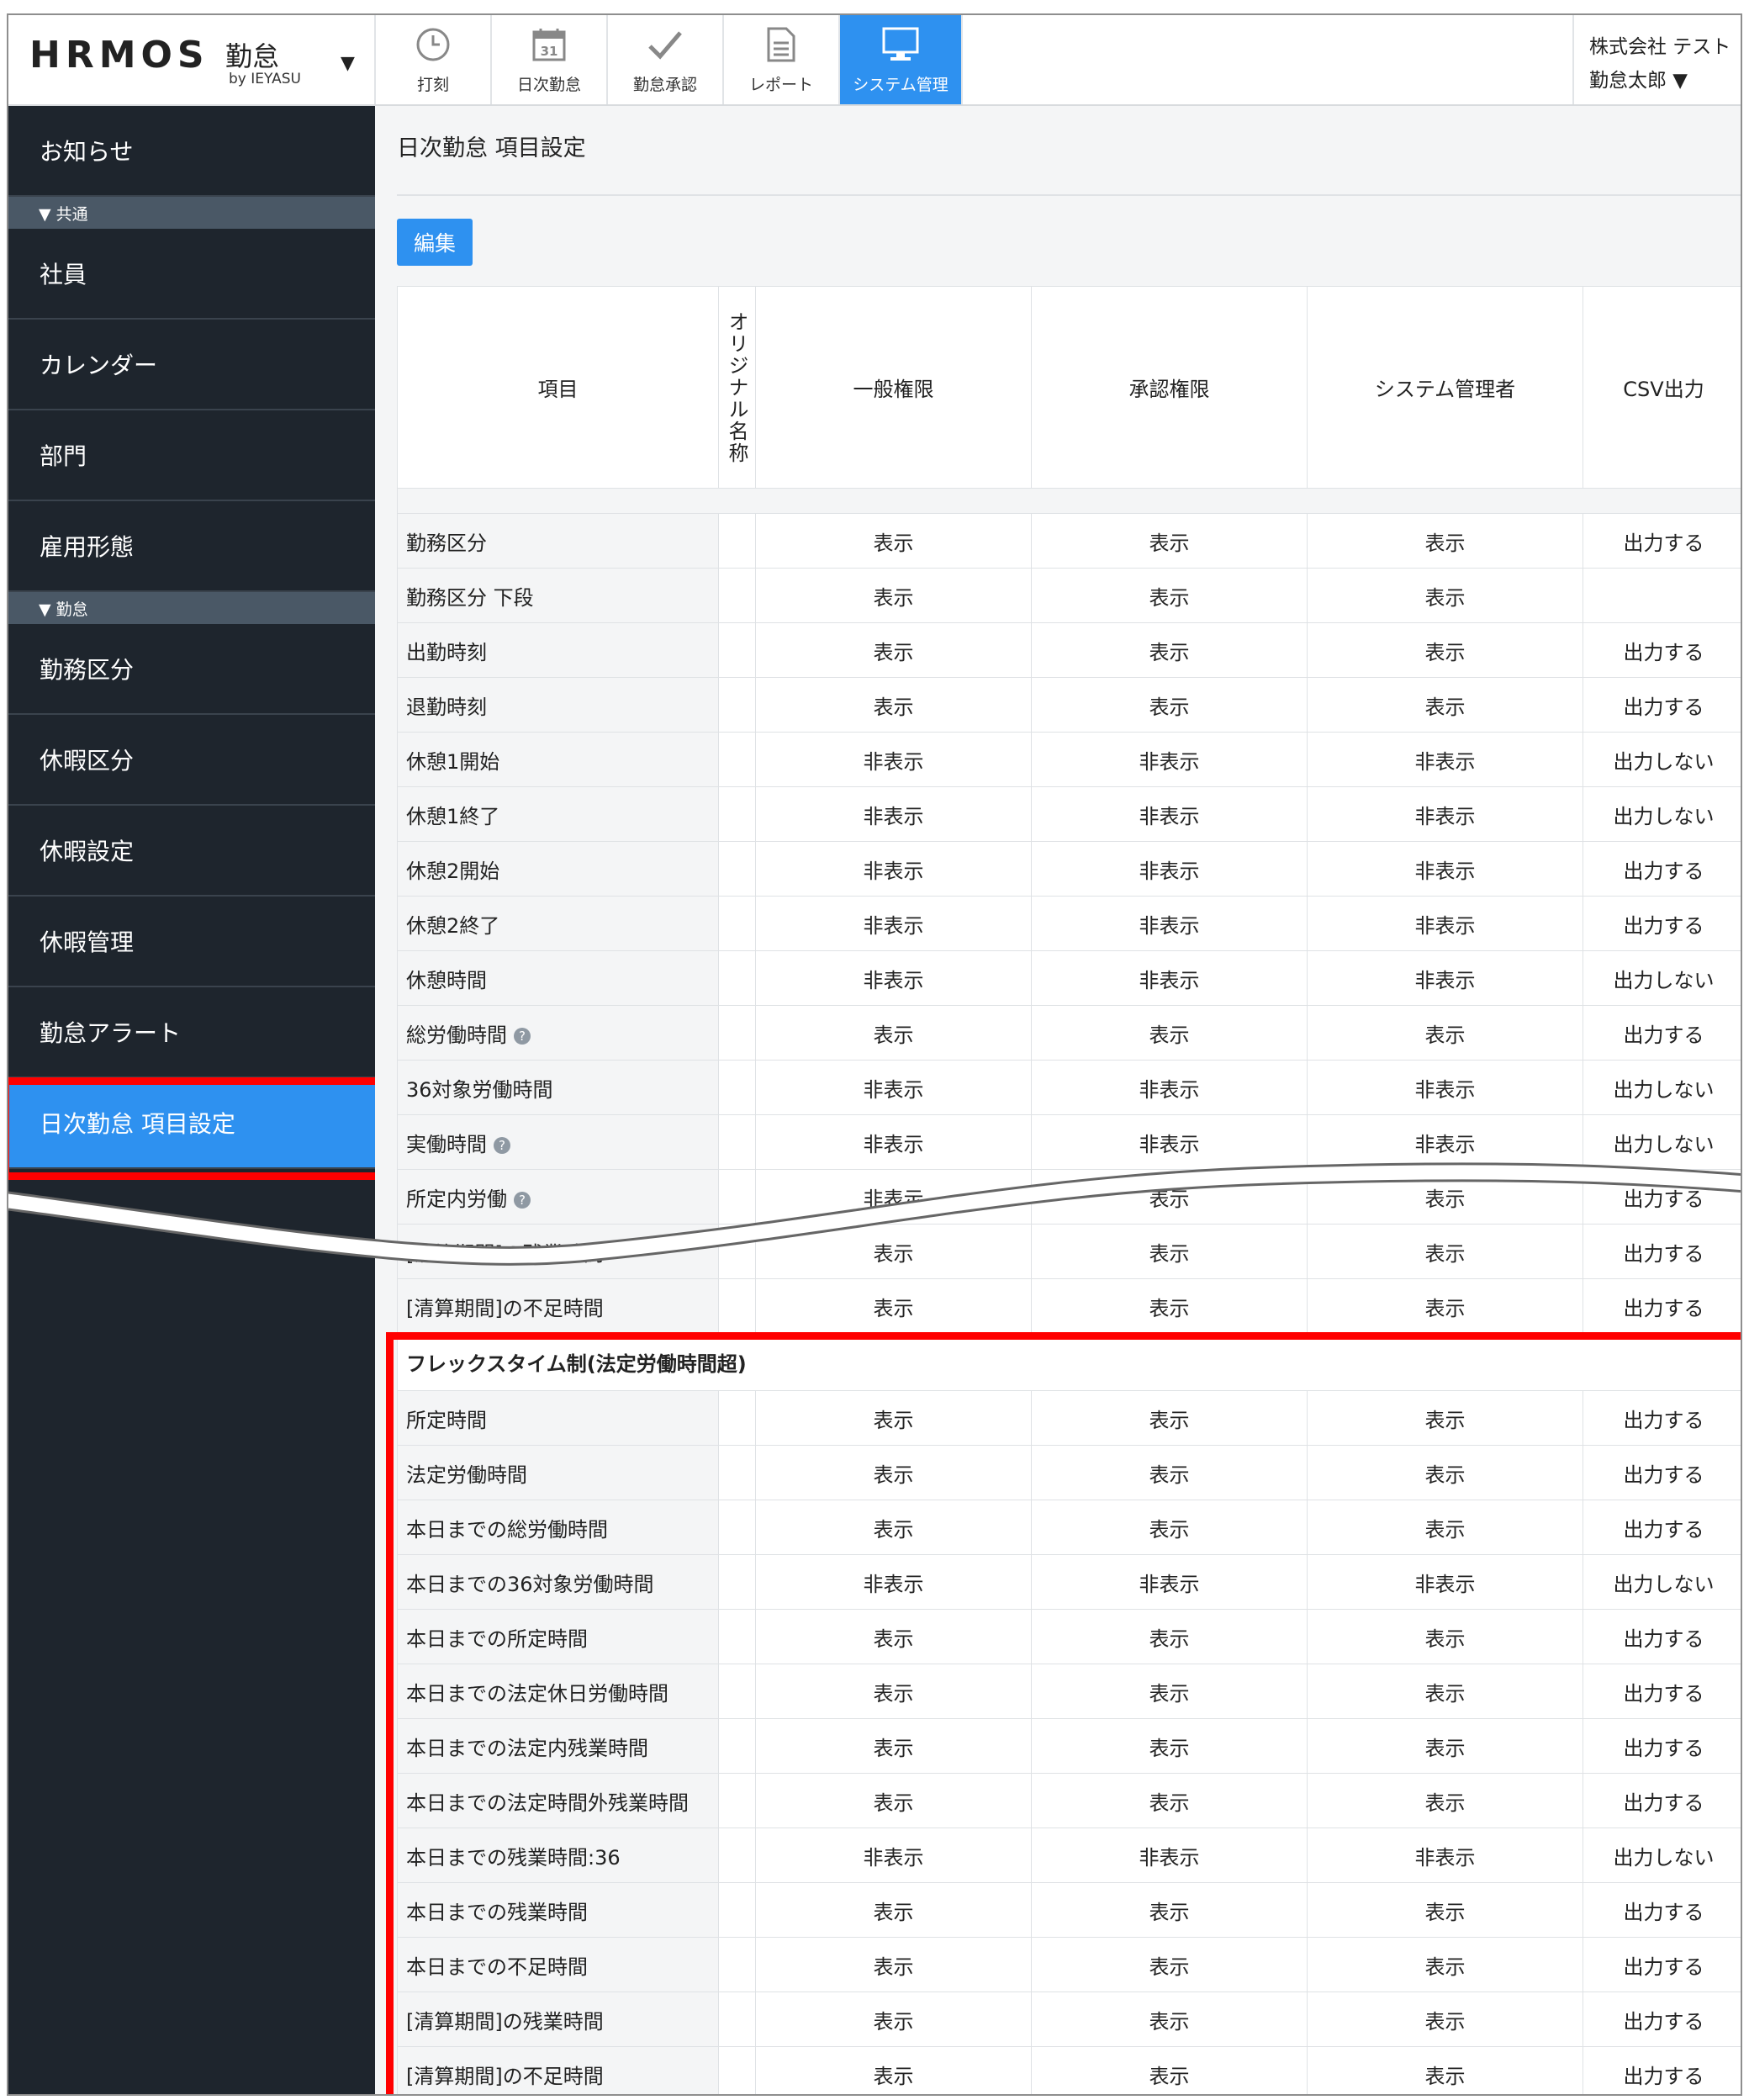  I want to click on nav-punch: 打刻, so click(434, 59).